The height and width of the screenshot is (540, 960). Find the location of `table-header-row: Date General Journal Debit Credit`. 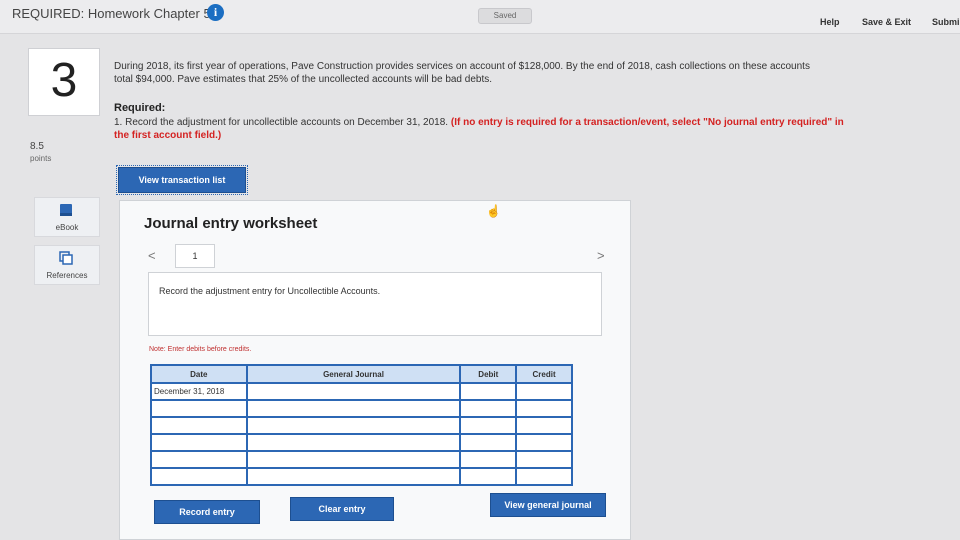

table-header-row: Date General Journal Debit Credit is located at coordinates (361, 374).